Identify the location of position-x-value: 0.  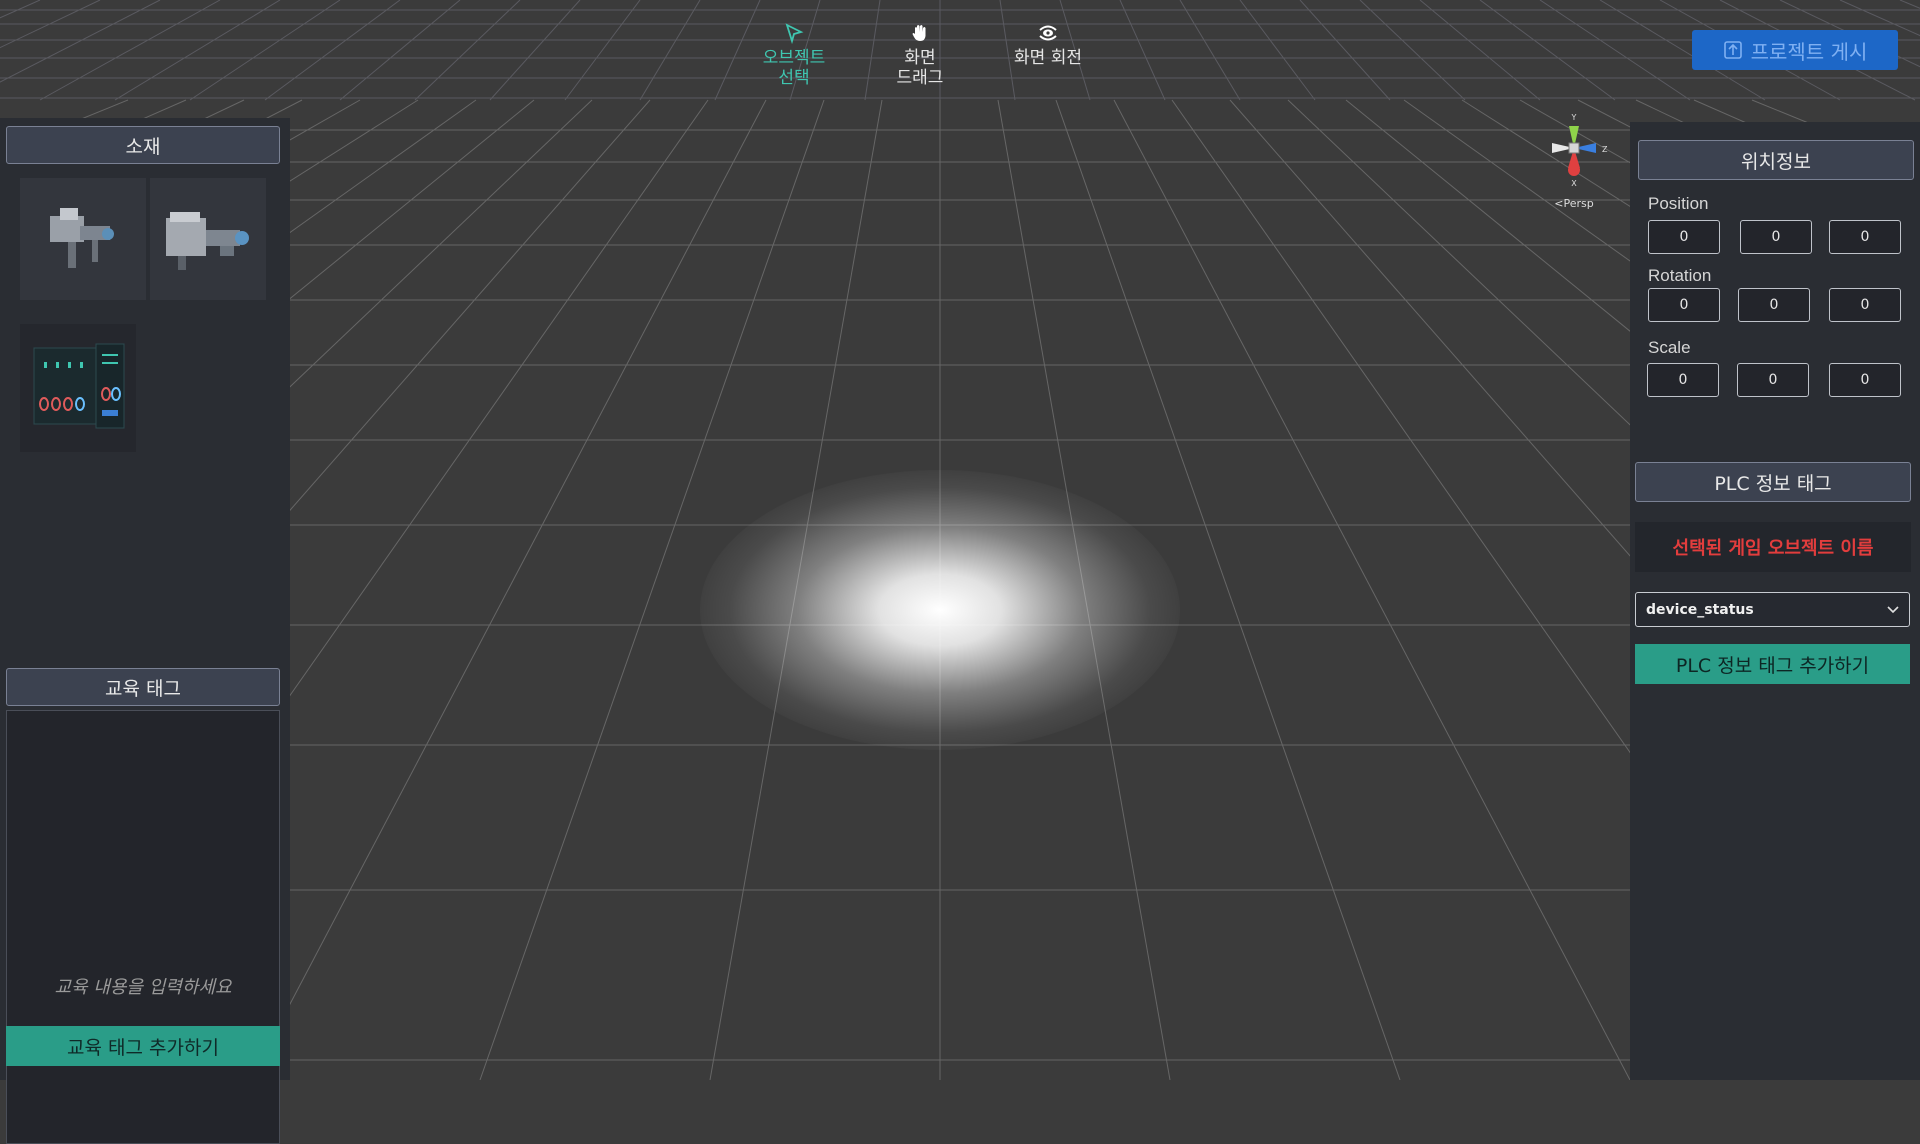
(1684, 237).